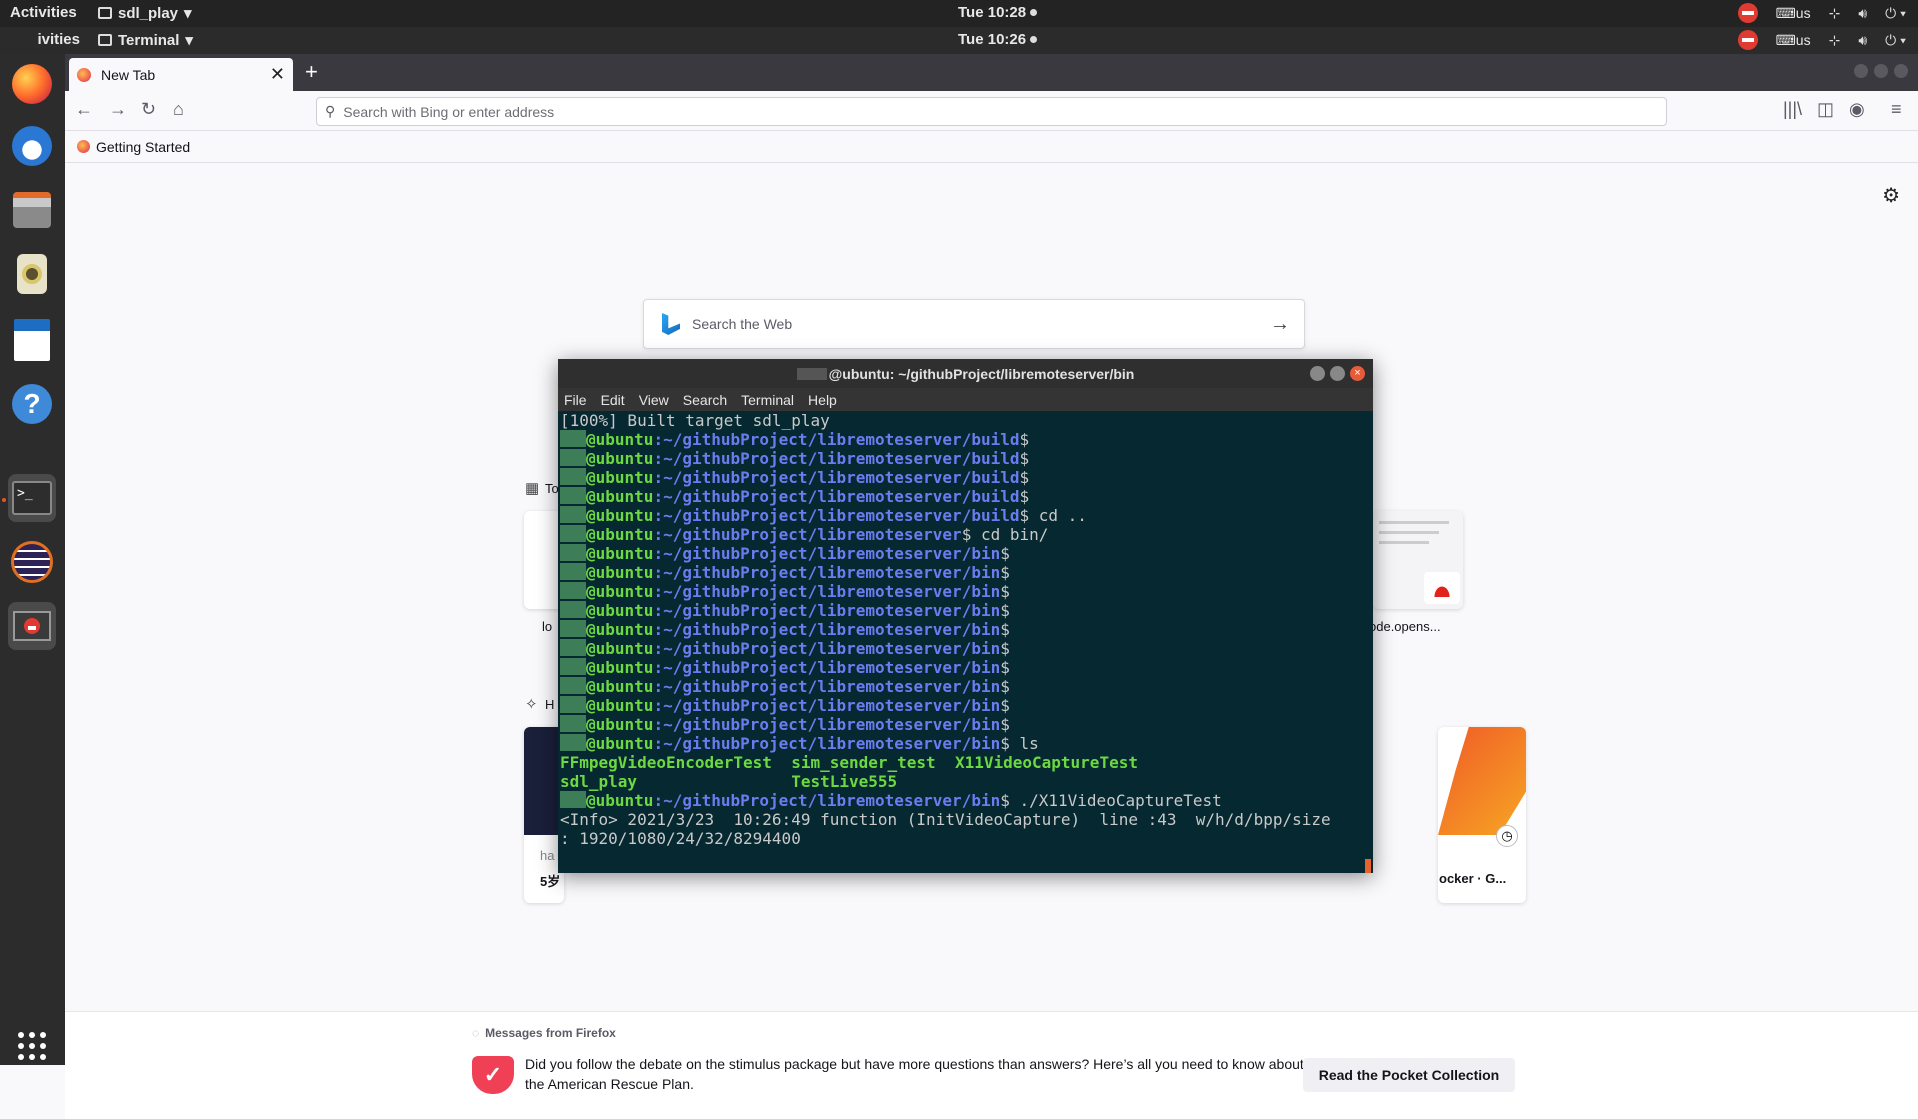  Describe the element at coordinates (1825, 109) in the screenshot. I see `sidebar-icon: ◫` at that location.